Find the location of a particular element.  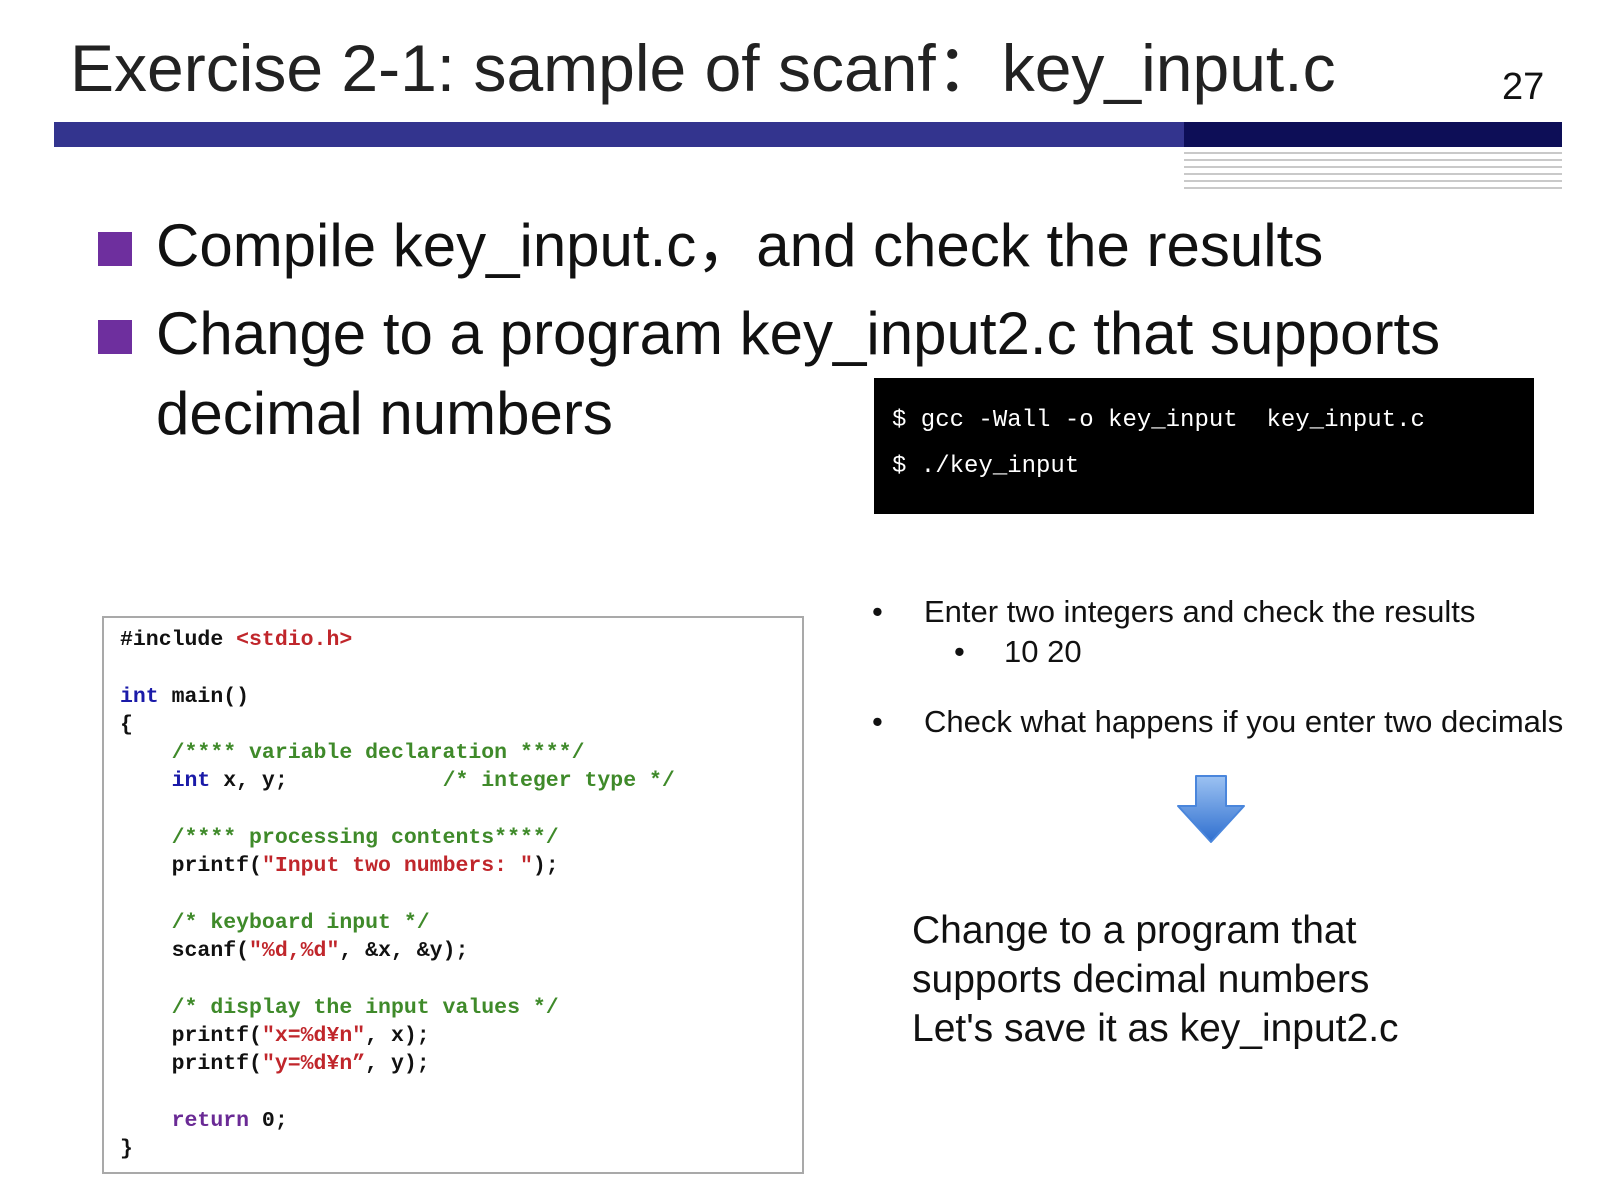

conclusion-line: Change to a program that is located at coordinates (1134, 930).